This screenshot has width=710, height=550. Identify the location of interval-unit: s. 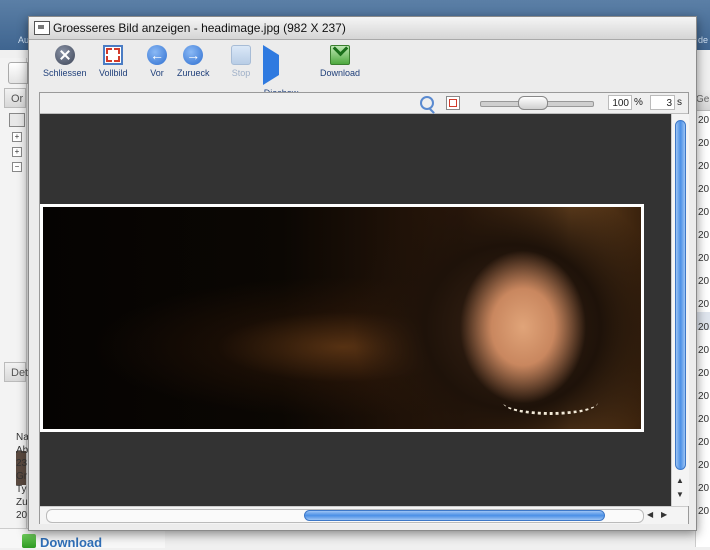
(679, 102).